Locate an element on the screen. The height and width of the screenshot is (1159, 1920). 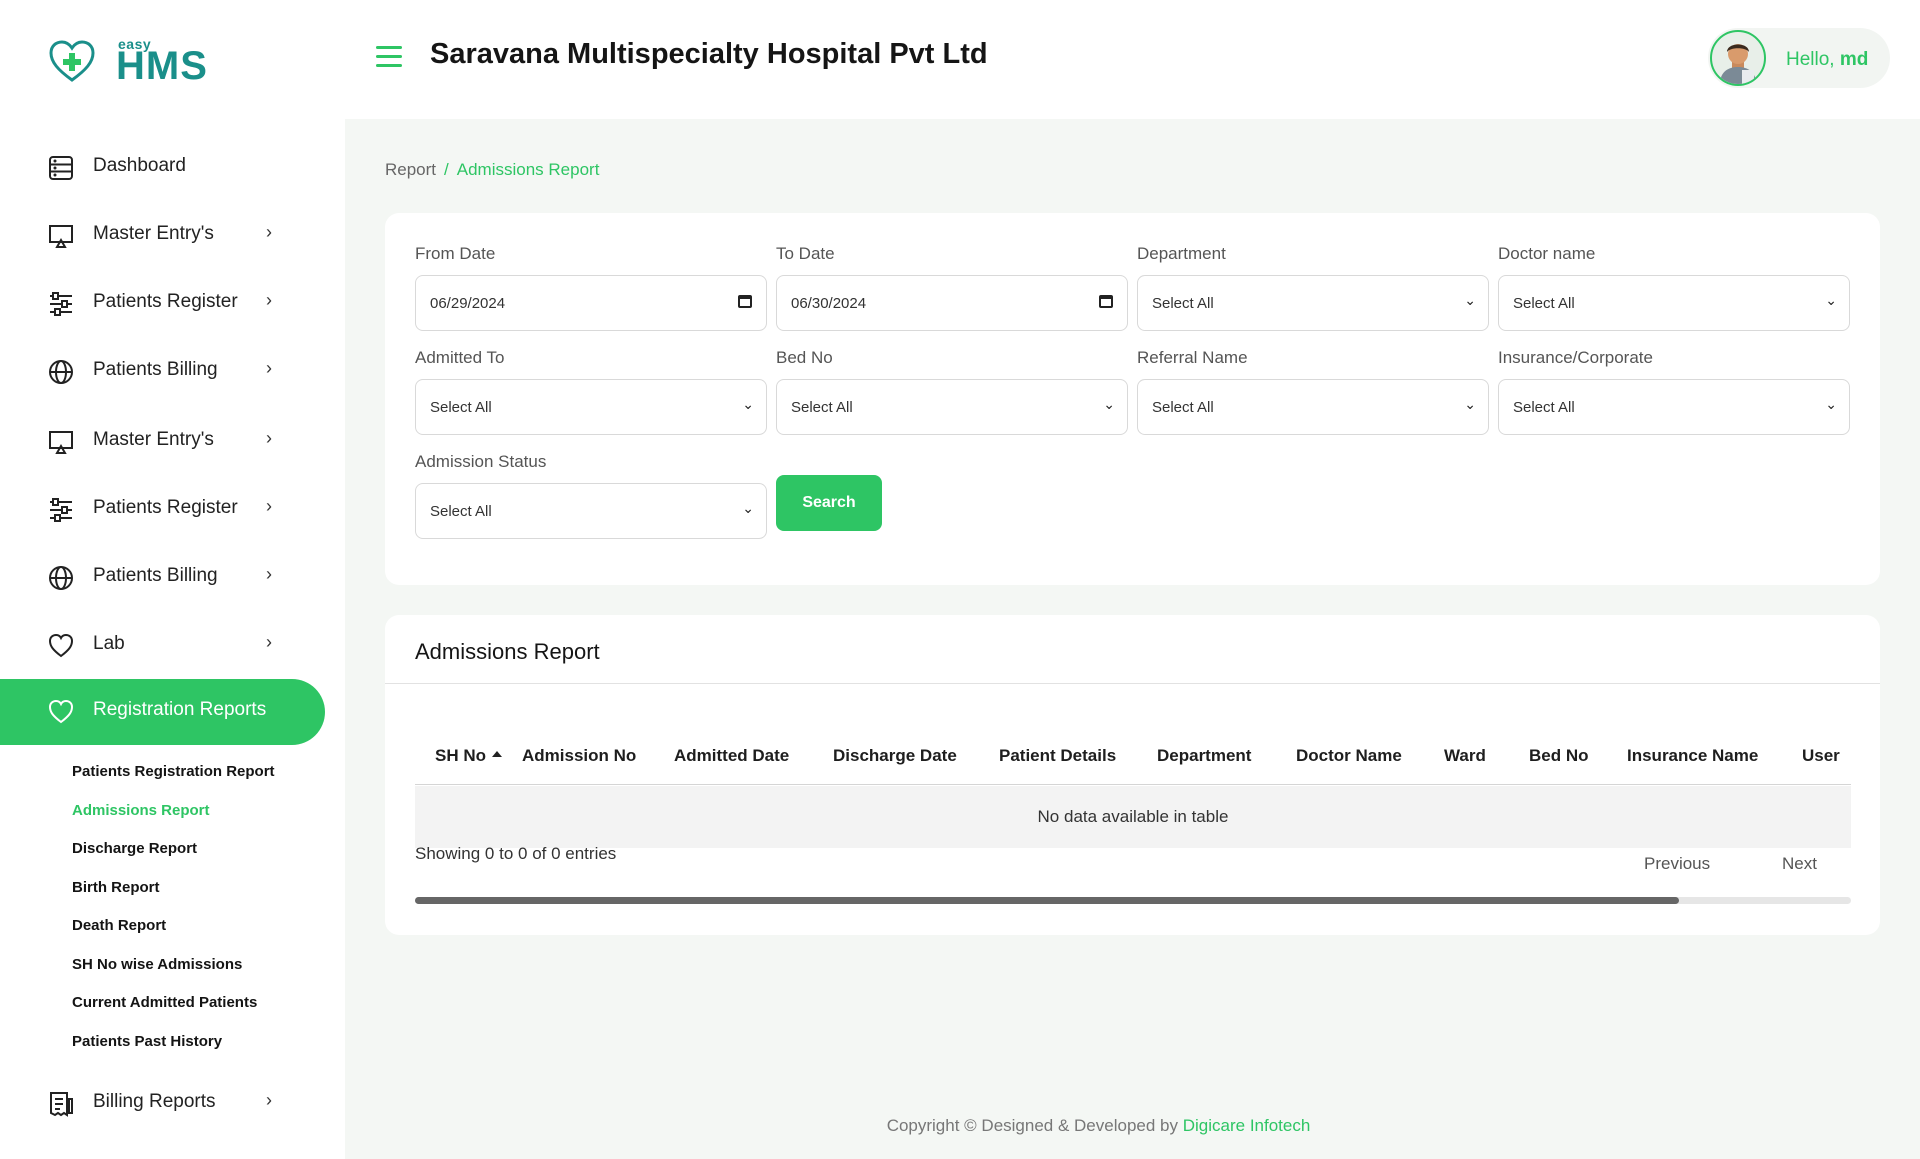
department-select: Select All ⌄ is located at coordinates (1313, 303).